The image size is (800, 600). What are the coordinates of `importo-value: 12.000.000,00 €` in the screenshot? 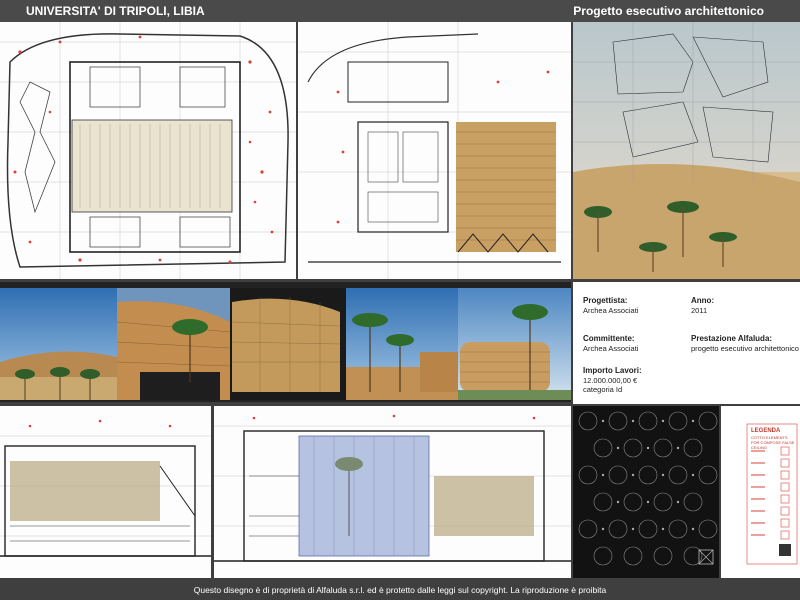 It's located at (610, 380).